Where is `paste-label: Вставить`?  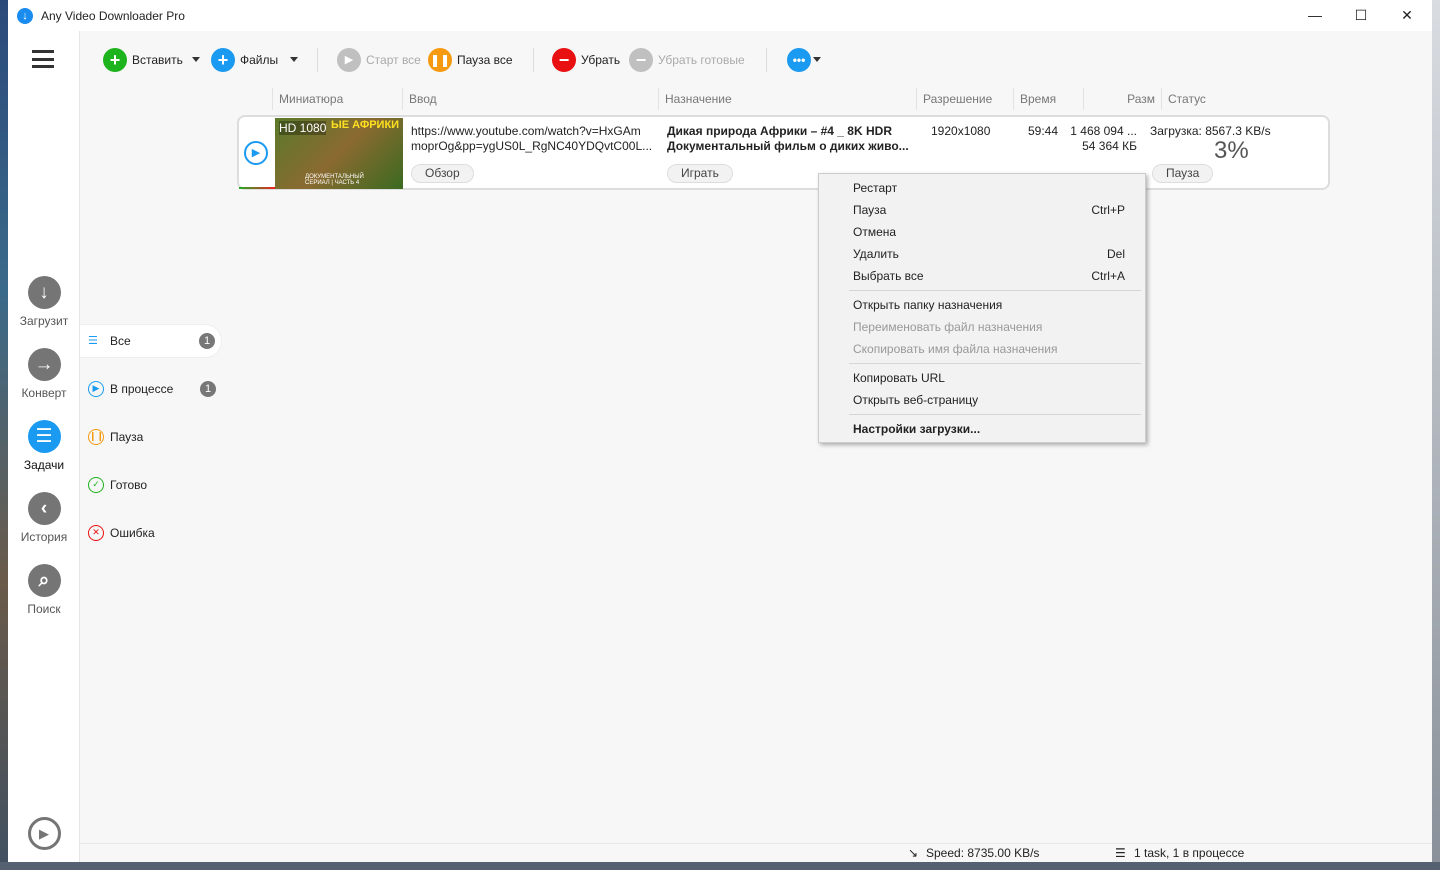
paste-label: Вставить is located at coordinates (157, 60).